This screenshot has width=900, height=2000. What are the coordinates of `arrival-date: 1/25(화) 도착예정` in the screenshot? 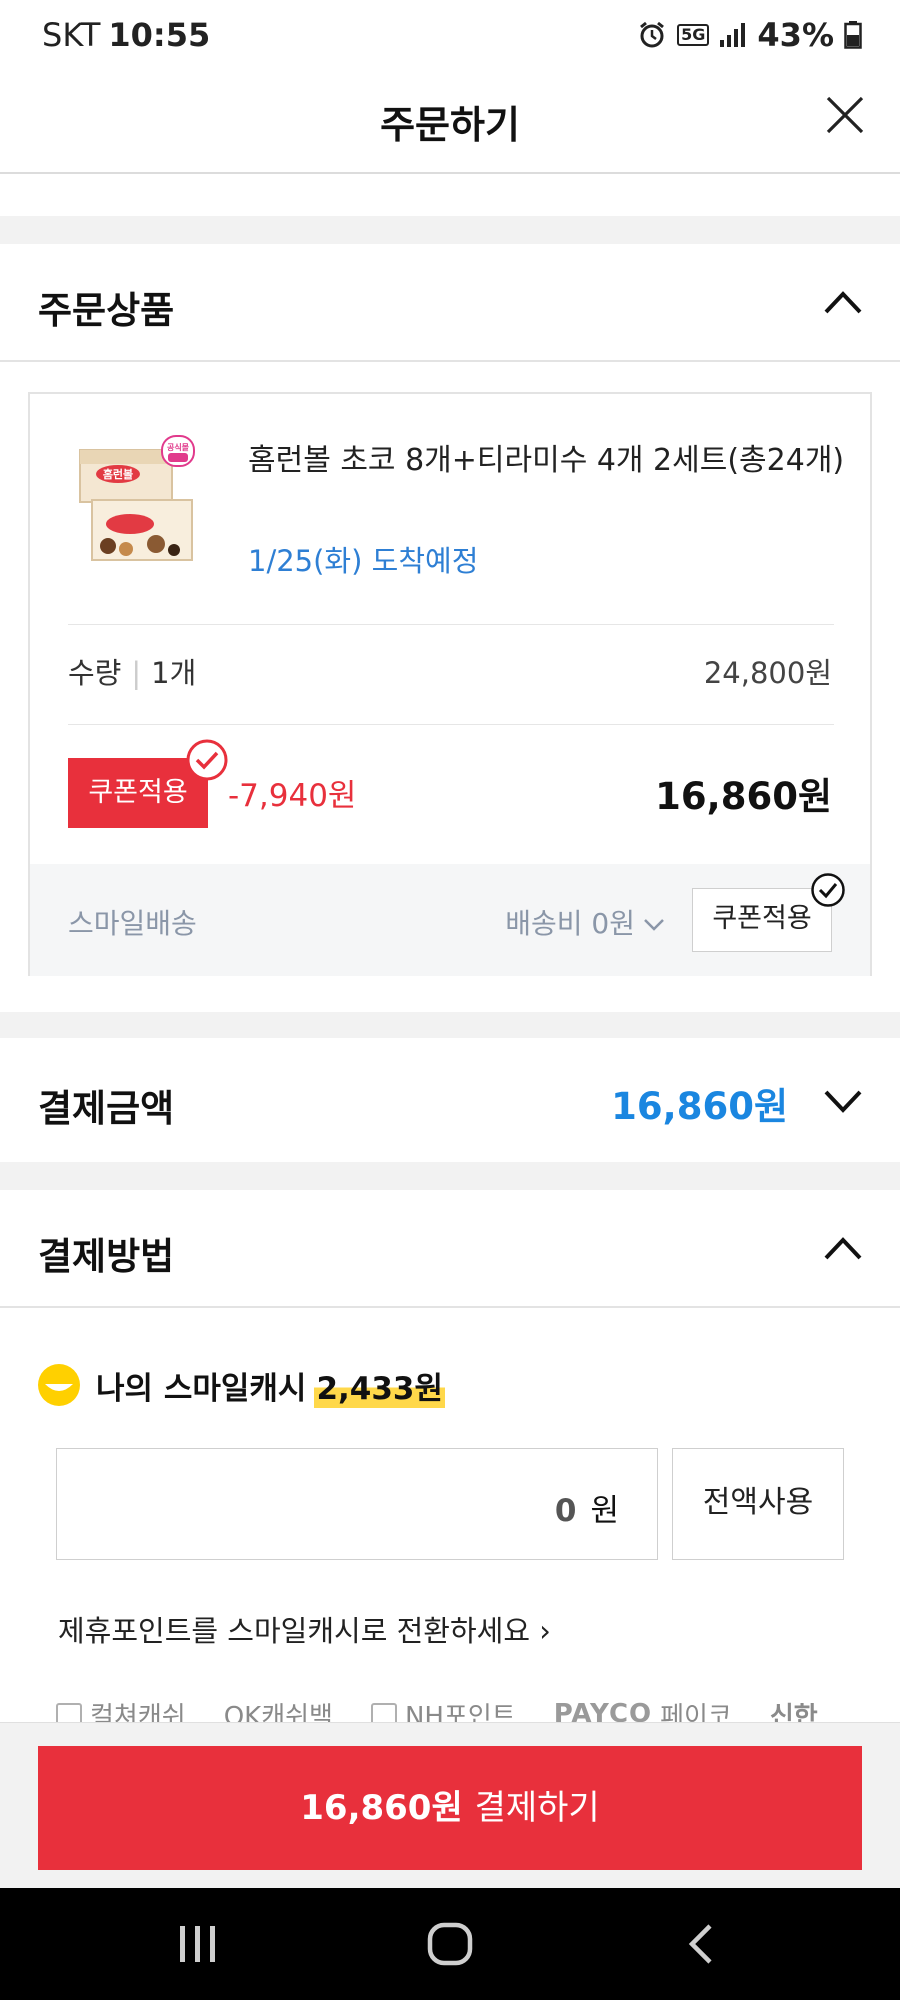 It's located at (363, 561).